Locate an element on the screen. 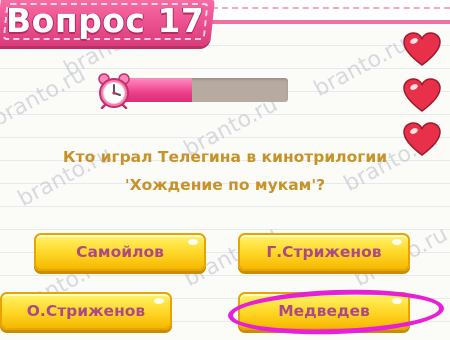 The height and width of the screenshot is (340, 450). answer-button-3: О.Стриженов is located at coordinates (86, 311).